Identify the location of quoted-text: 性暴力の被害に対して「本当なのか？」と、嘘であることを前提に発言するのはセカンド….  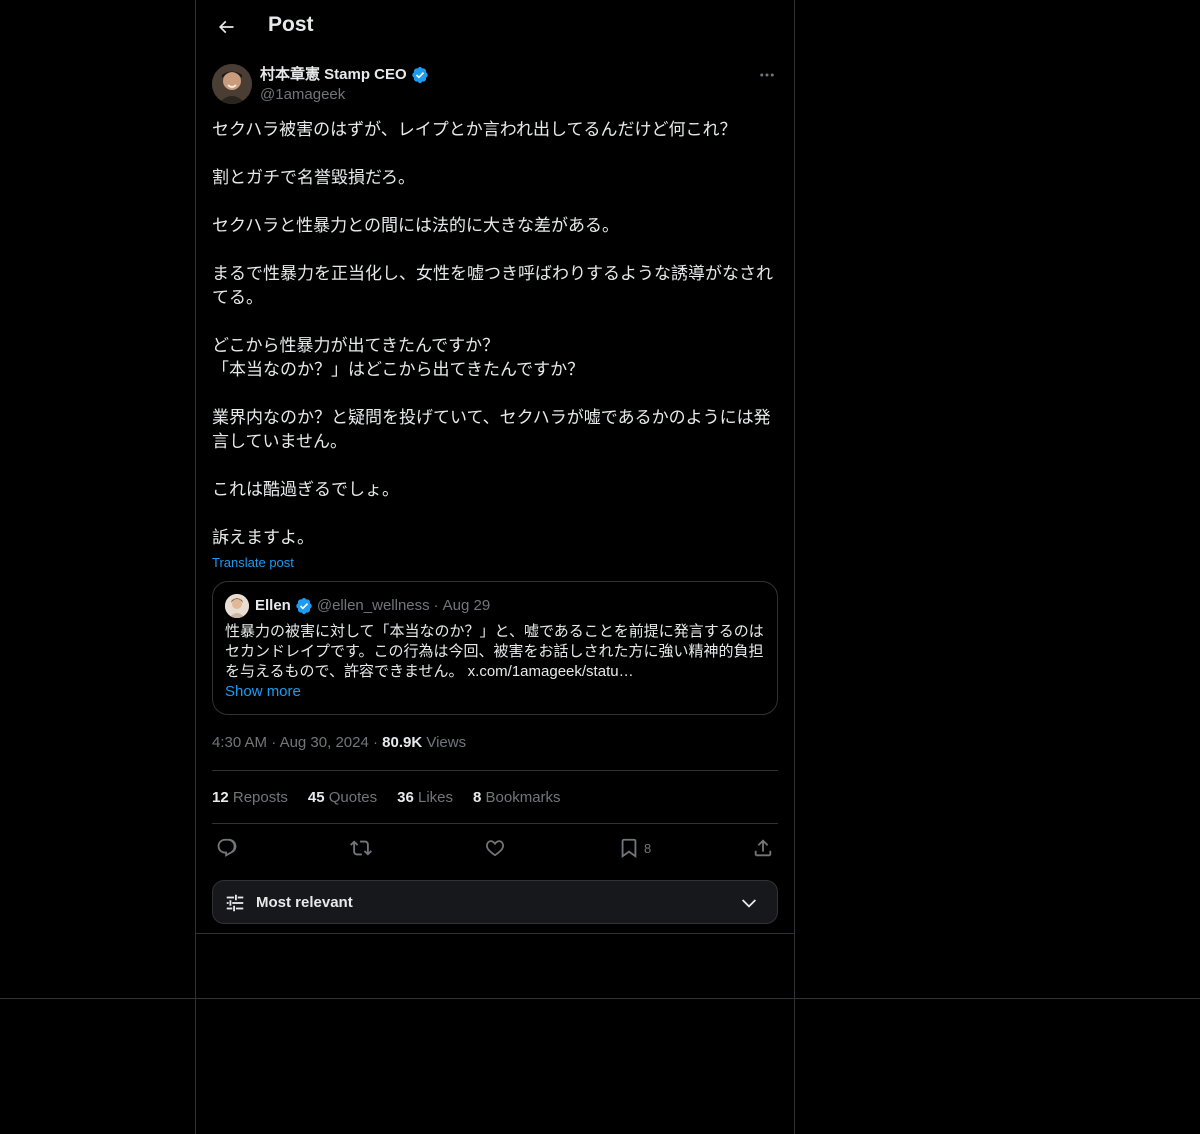
(494, 651).